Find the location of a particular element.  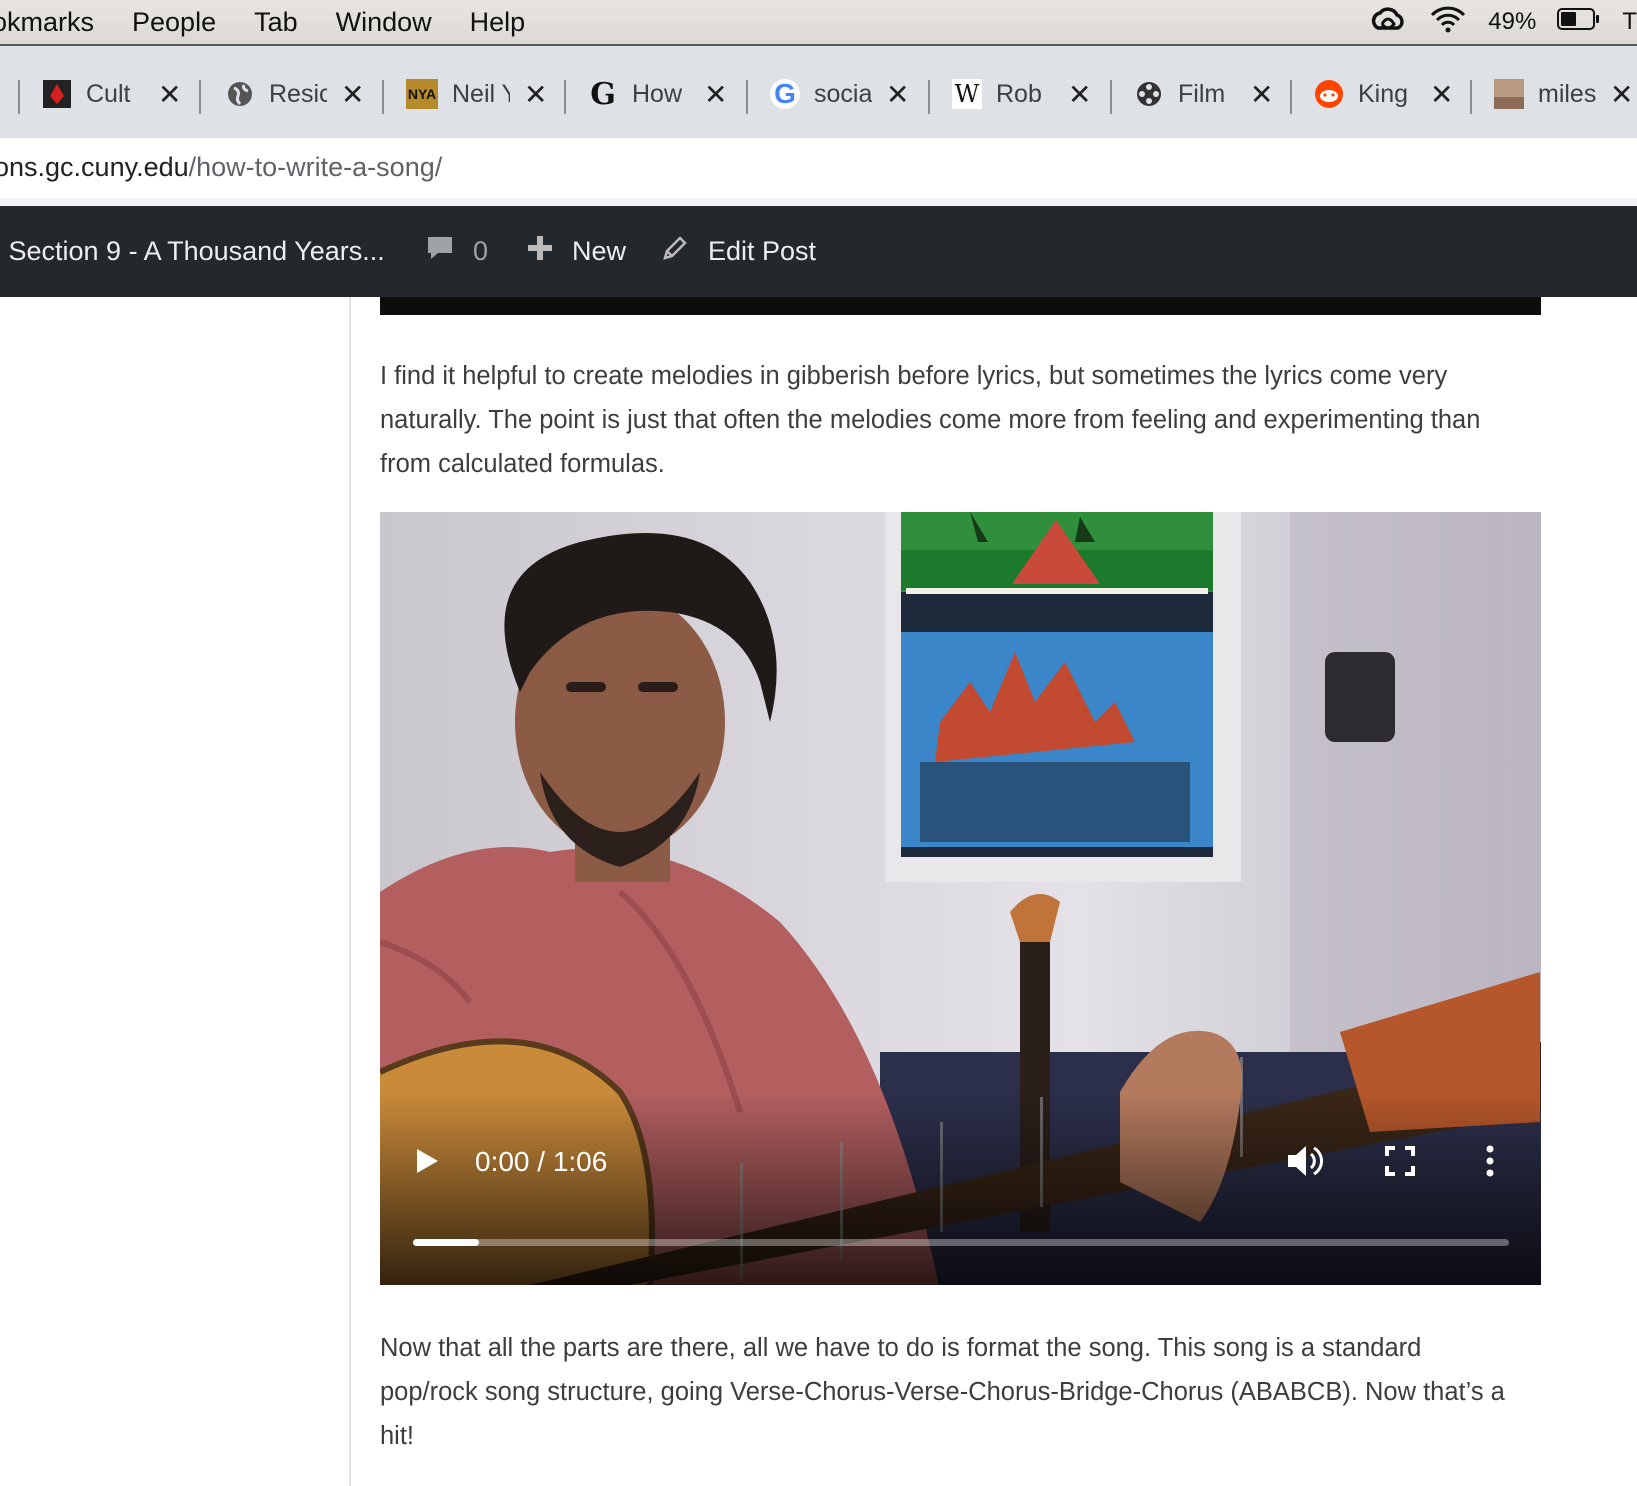

tab-neil: NYA Neil Y ✕ is located at coordinates (476, 94).